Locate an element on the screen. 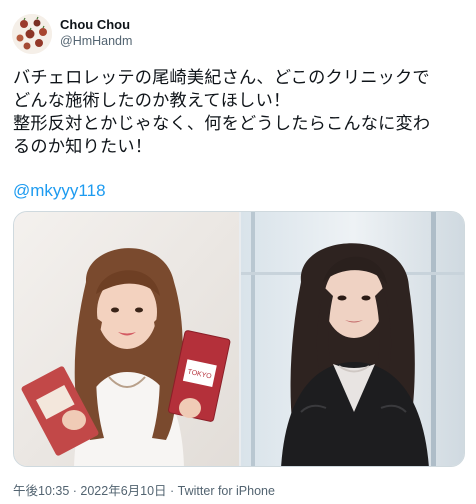  display-name: Chou Chou is located at coordinates (96, 24).